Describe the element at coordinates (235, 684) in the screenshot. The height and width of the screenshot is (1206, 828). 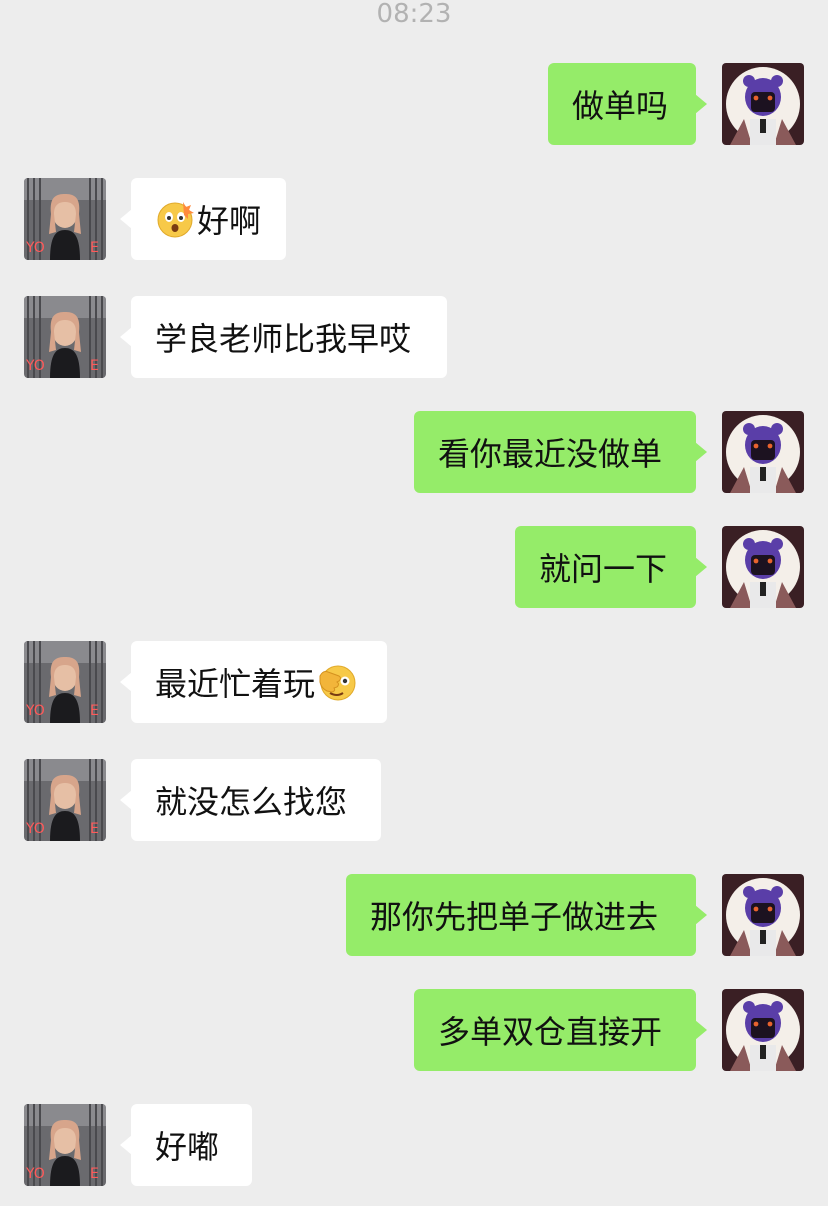
I see `message-text: 最近忙着玩` at that location.